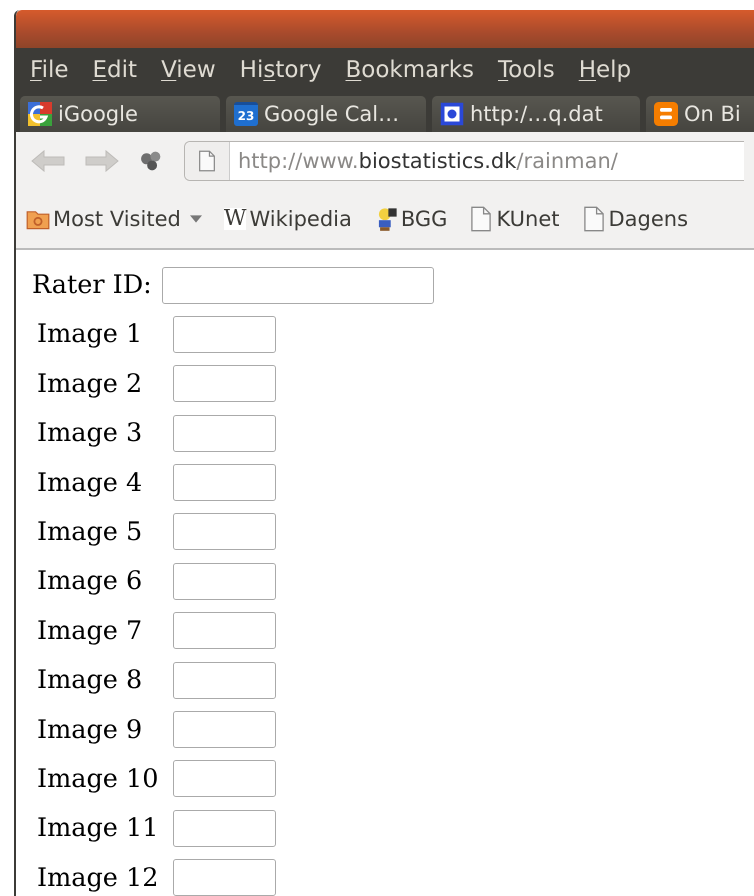  What do you see at coordinates (115, 70) in the screenshot?
I see `menu-item: Edit` at bounding box center [115, 70].